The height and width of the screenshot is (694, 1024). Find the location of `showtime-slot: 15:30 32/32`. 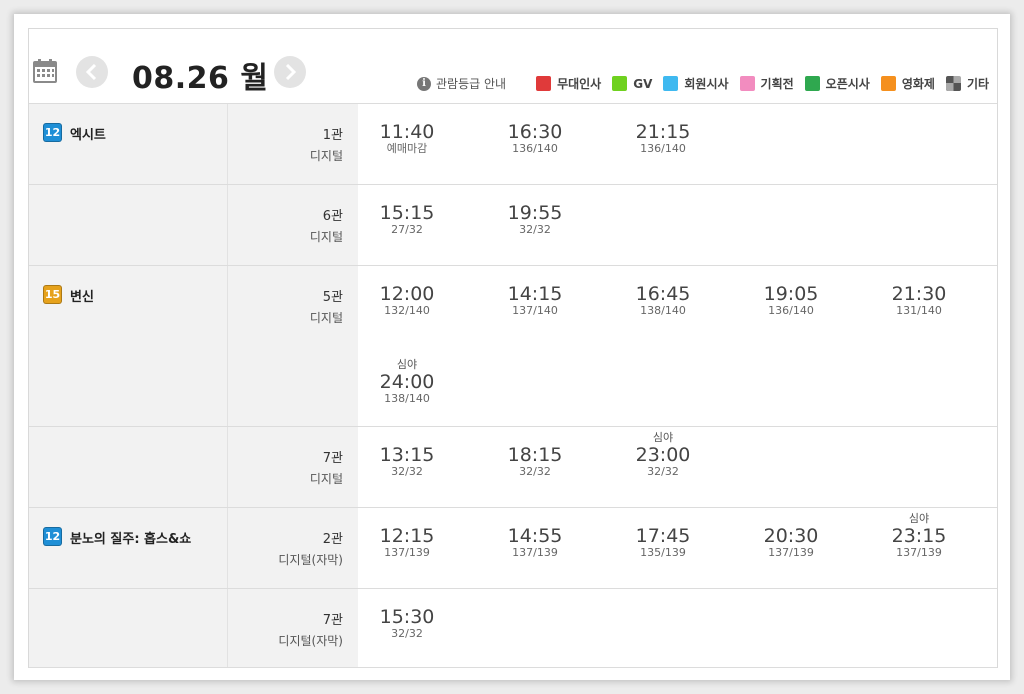

showtime-slot: 15:30 32/32 is located at coordinates (407, 616).